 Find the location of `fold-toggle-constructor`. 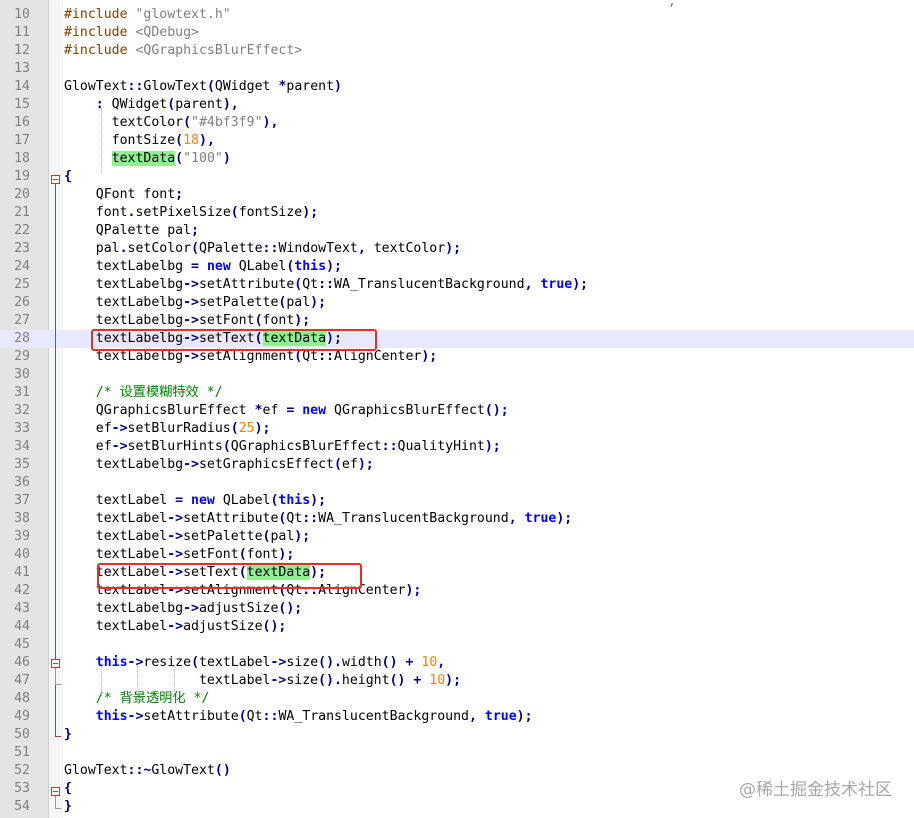

fold-toggle-constructor is located at coordinates (55, 179).